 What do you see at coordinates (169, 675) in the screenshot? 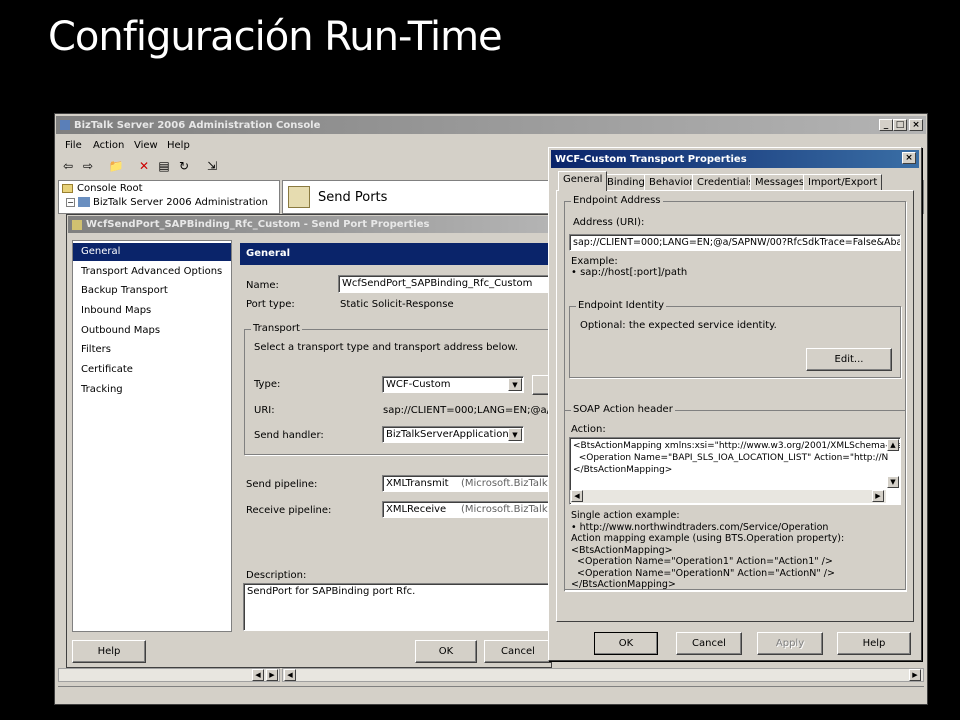
I see `tree-scrollbar` at bounding box center [169, 675].